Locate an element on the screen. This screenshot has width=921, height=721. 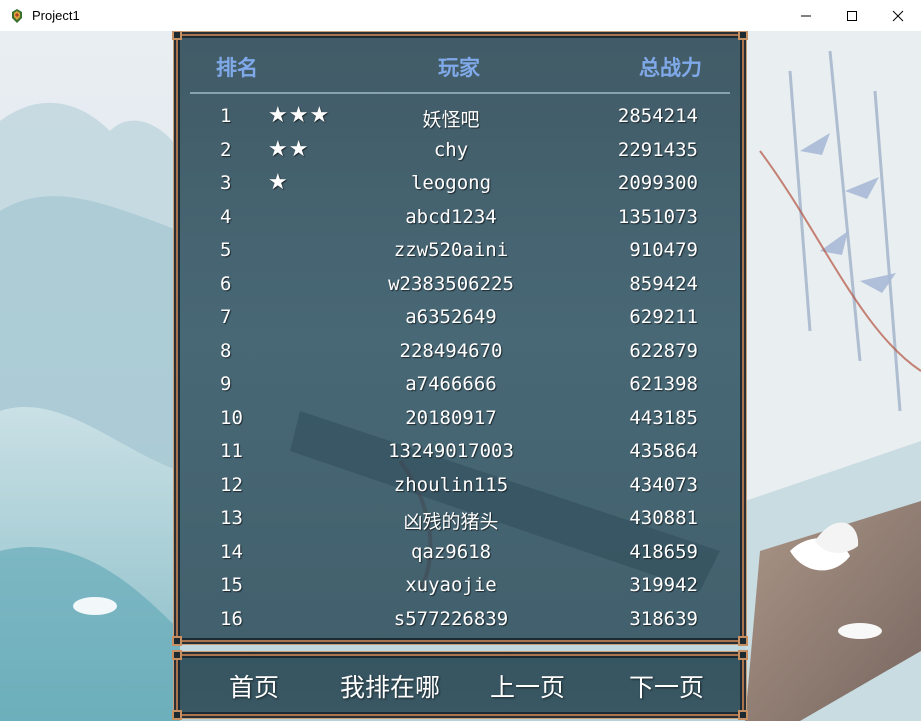
row-power: 910479 is located at coordinates (663, 250).